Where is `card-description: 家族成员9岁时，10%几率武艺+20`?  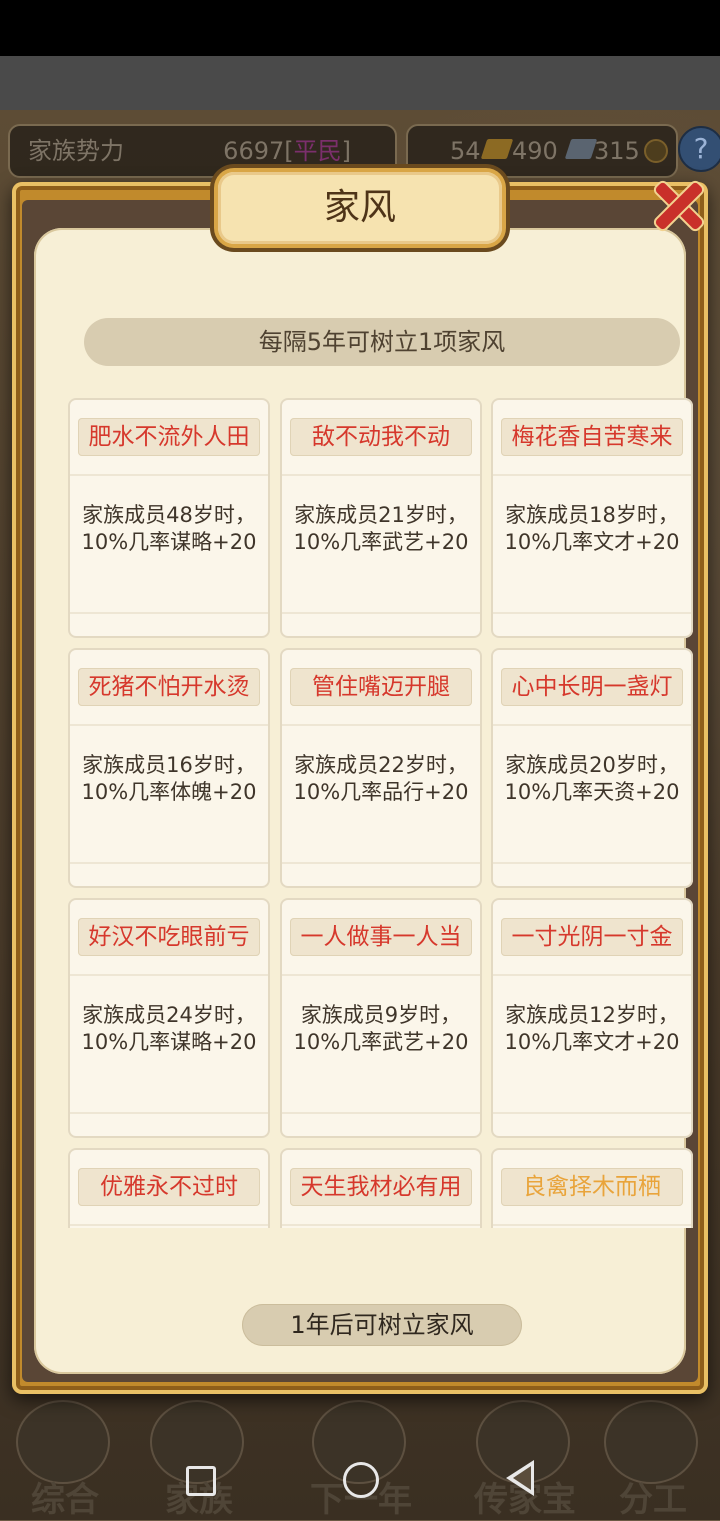
card-description: 家族成员9岁时，10%几率武艺+20 is located at coordinates (381, 1028).